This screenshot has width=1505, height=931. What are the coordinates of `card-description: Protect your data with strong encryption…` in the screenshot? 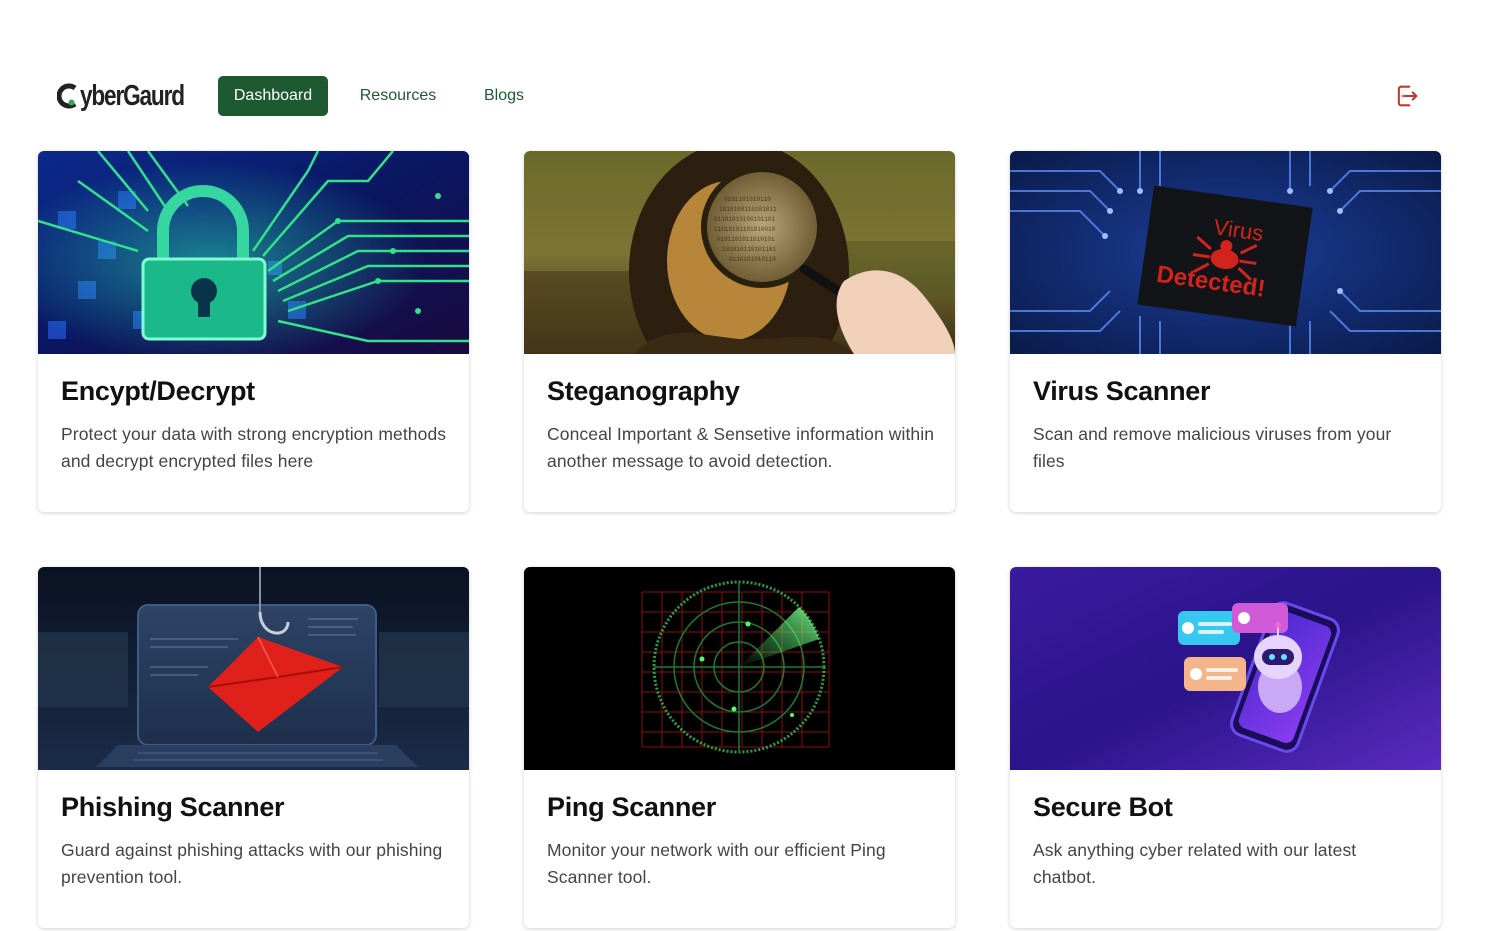 It's located at (254, 447).